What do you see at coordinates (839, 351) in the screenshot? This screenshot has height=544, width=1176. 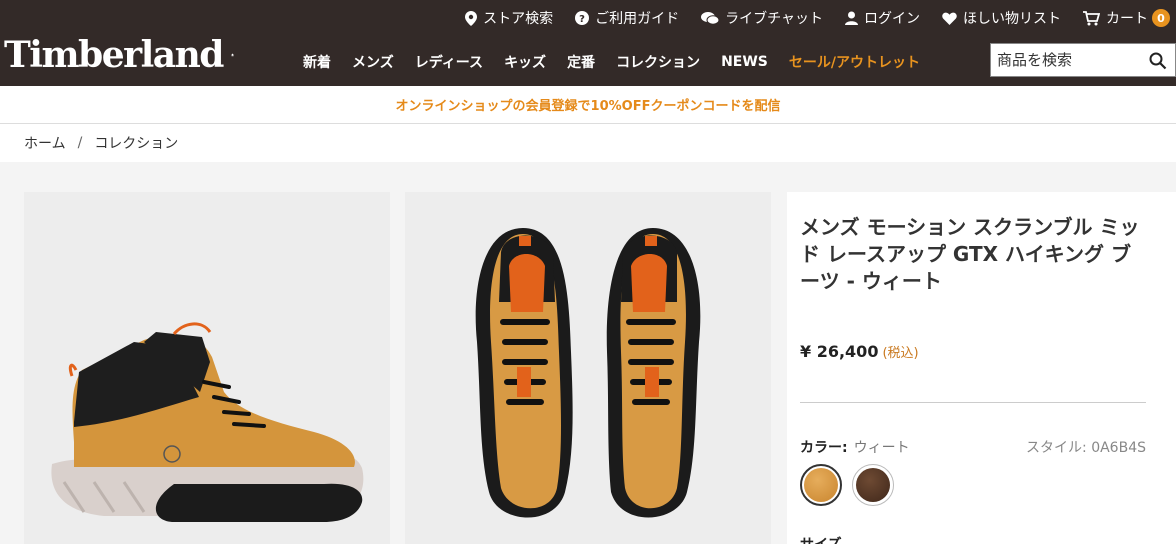 I see `product-price: ¥ 26,400` at bounding box center [839, 351].